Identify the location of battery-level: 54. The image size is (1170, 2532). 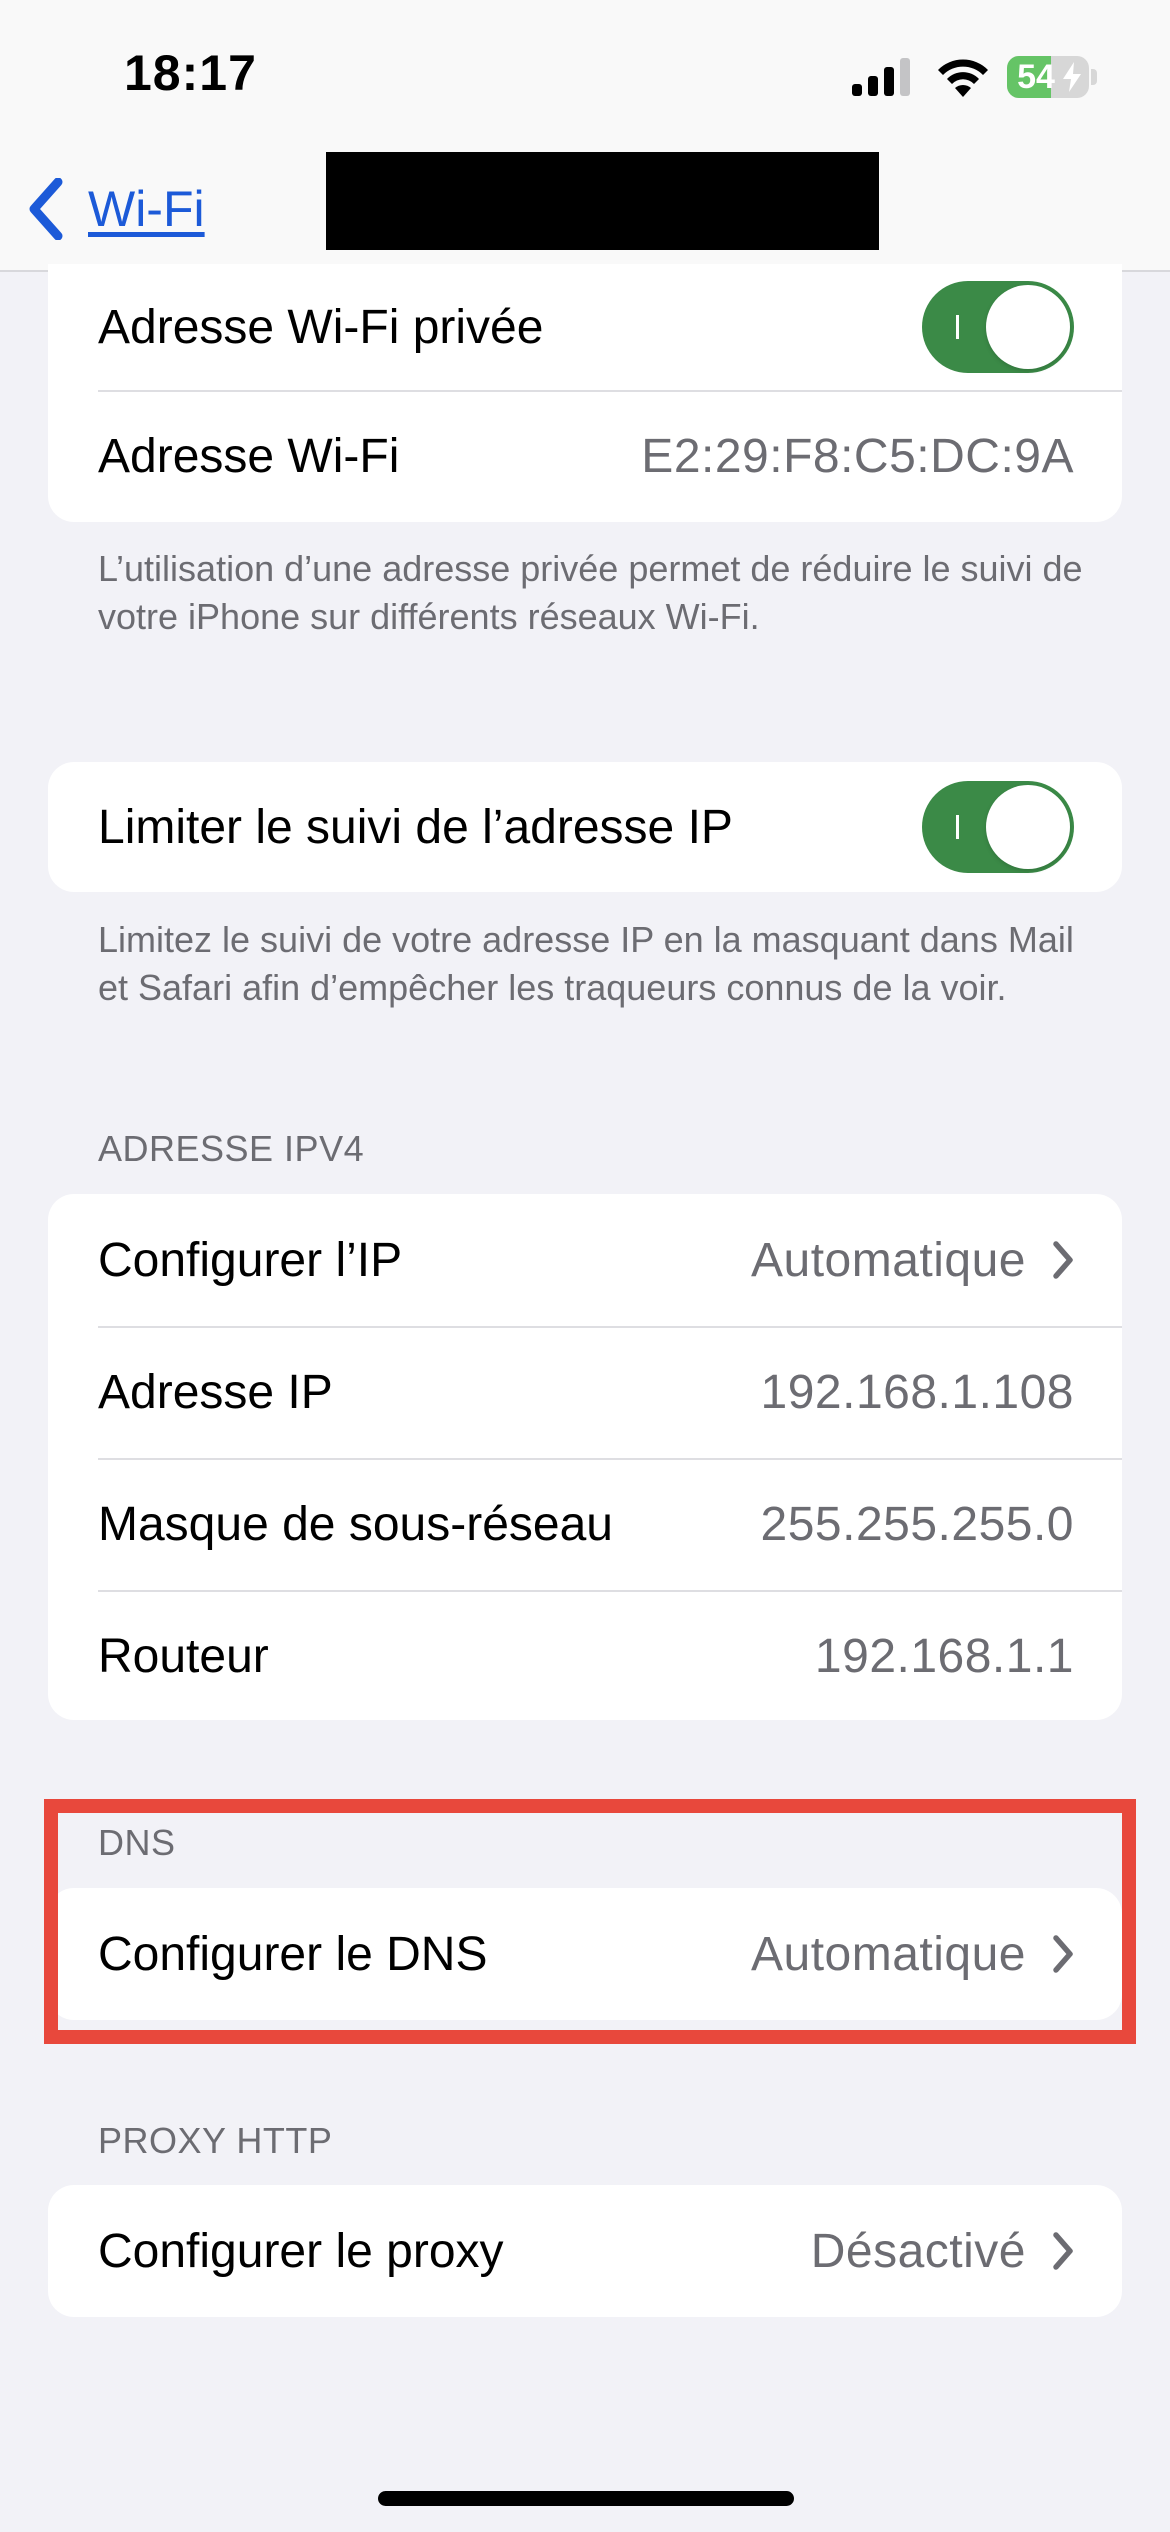
(1036, 77).